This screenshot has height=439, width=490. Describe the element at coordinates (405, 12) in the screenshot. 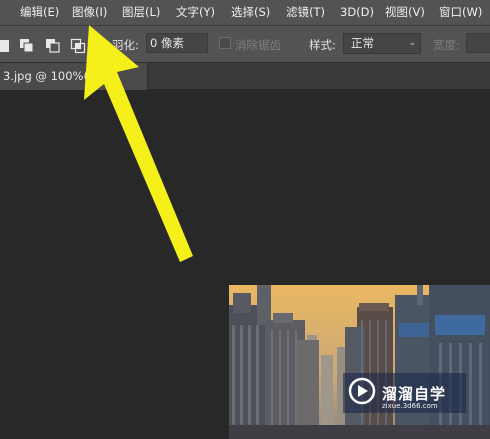

I see `menu-view: 视图(V)` at that location.